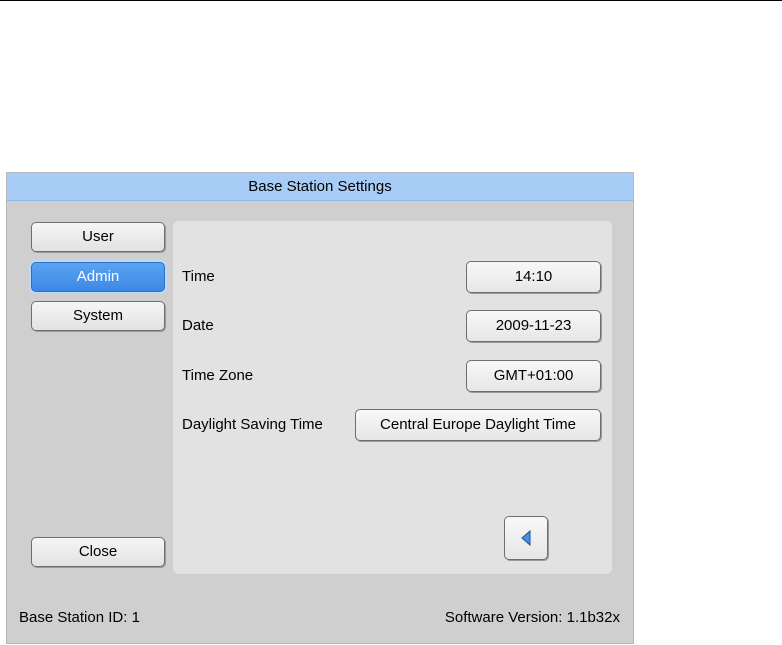 The image size is (782, 645). Describe the element at coordinates (198, 276) in the screenshot. I see `time-label: Time` at that location.